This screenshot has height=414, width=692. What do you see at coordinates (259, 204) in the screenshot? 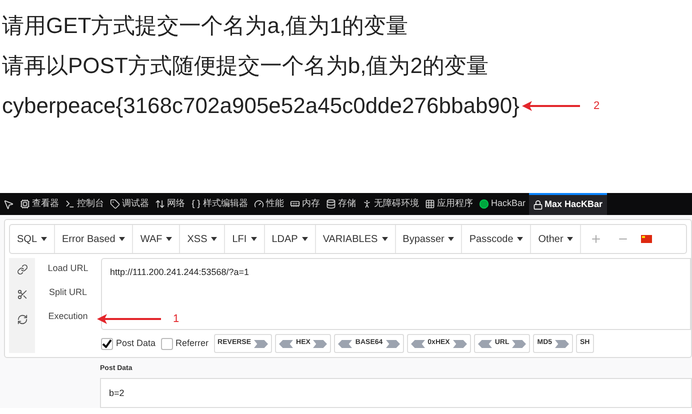
I see `gauge-icon` at bounding box center [259, 204].